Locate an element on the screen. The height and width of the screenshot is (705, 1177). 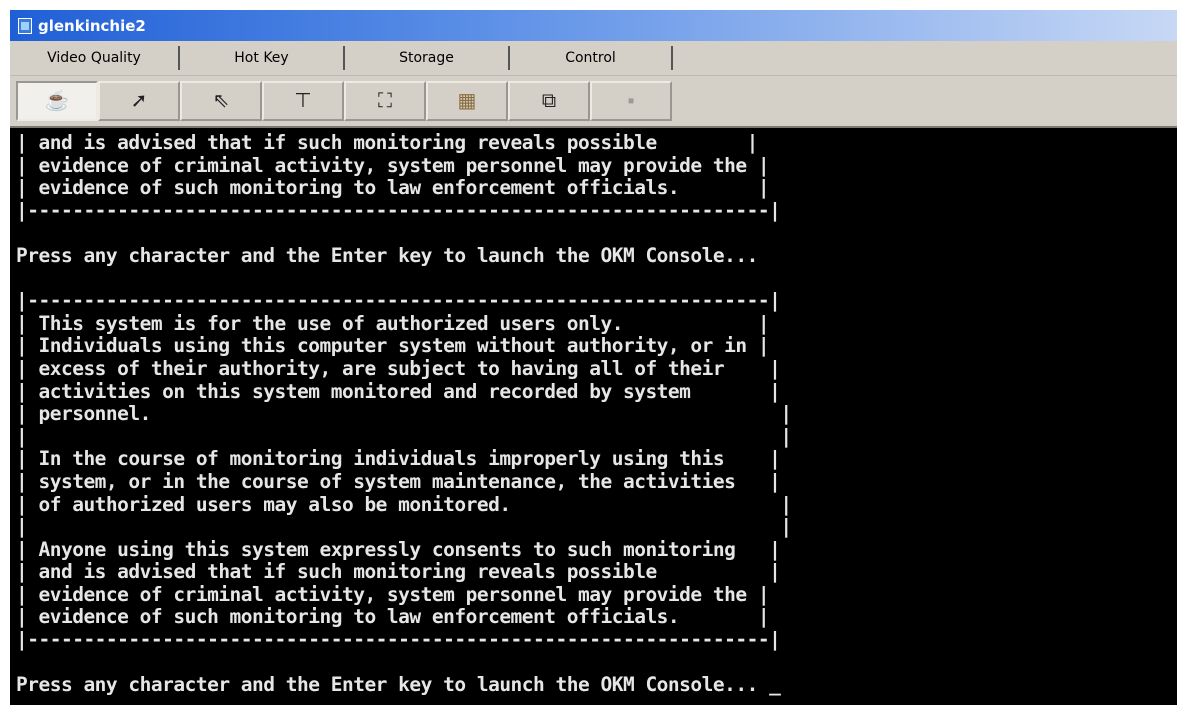
disabled-tool-button: ▪ is located at coordinates (631, 101).